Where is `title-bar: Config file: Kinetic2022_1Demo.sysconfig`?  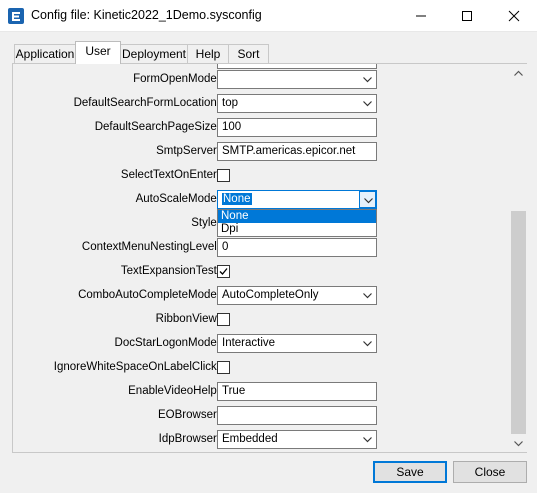 title-bar: Config file: Kinetic2022_1Demo.sysconfig is located at coordinates (268, 16).